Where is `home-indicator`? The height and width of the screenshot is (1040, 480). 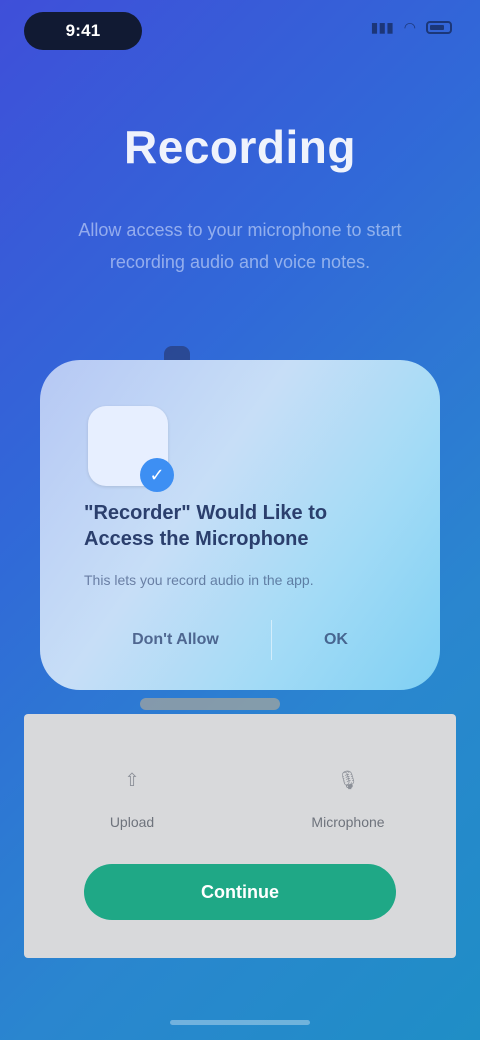
home-indicator is located at coordinates (240, 1022).